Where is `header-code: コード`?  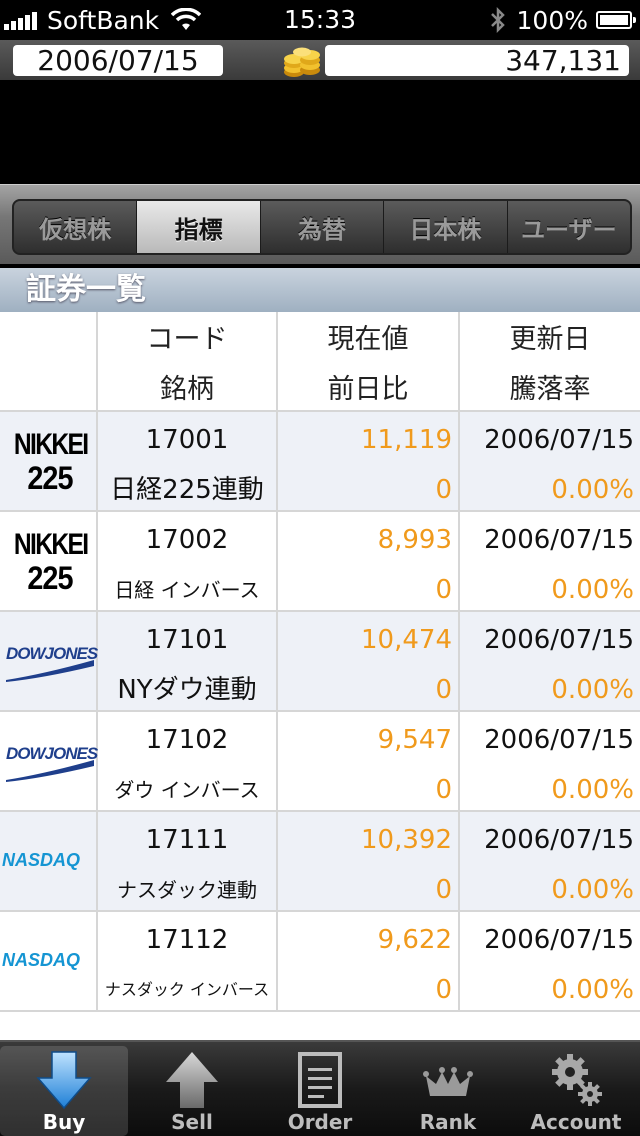 header-code: コード is located at coordinates (187, 339).